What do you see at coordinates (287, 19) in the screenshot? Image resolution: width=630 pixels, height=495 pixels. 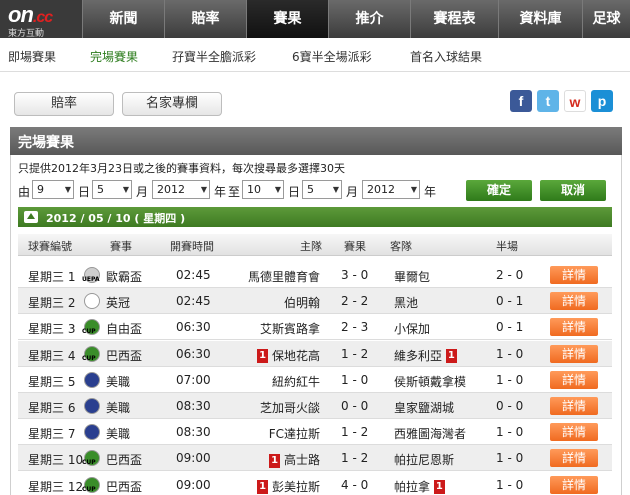 I see `nav-results: 賽果` at bounding box center [287, 19].